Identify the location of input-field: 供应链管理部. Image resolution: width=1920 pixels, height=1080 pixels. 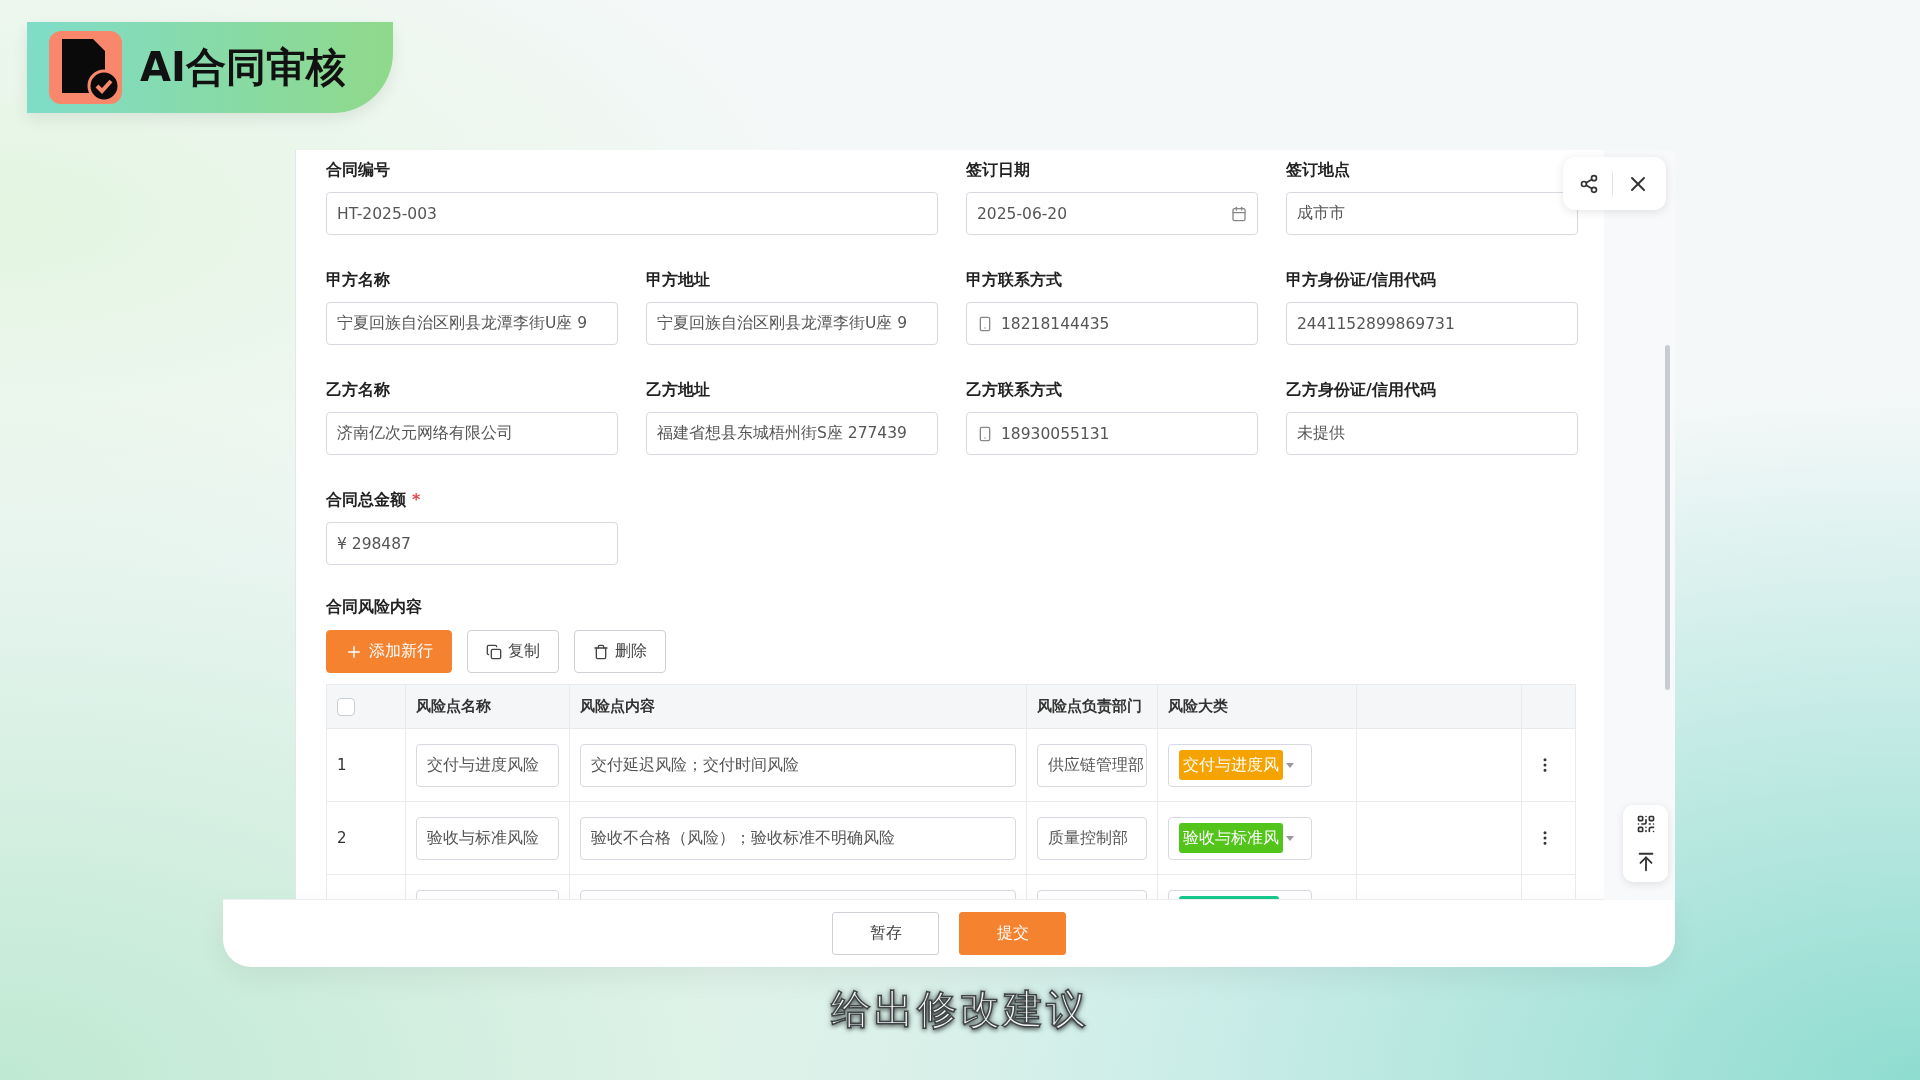
(1092, 765).